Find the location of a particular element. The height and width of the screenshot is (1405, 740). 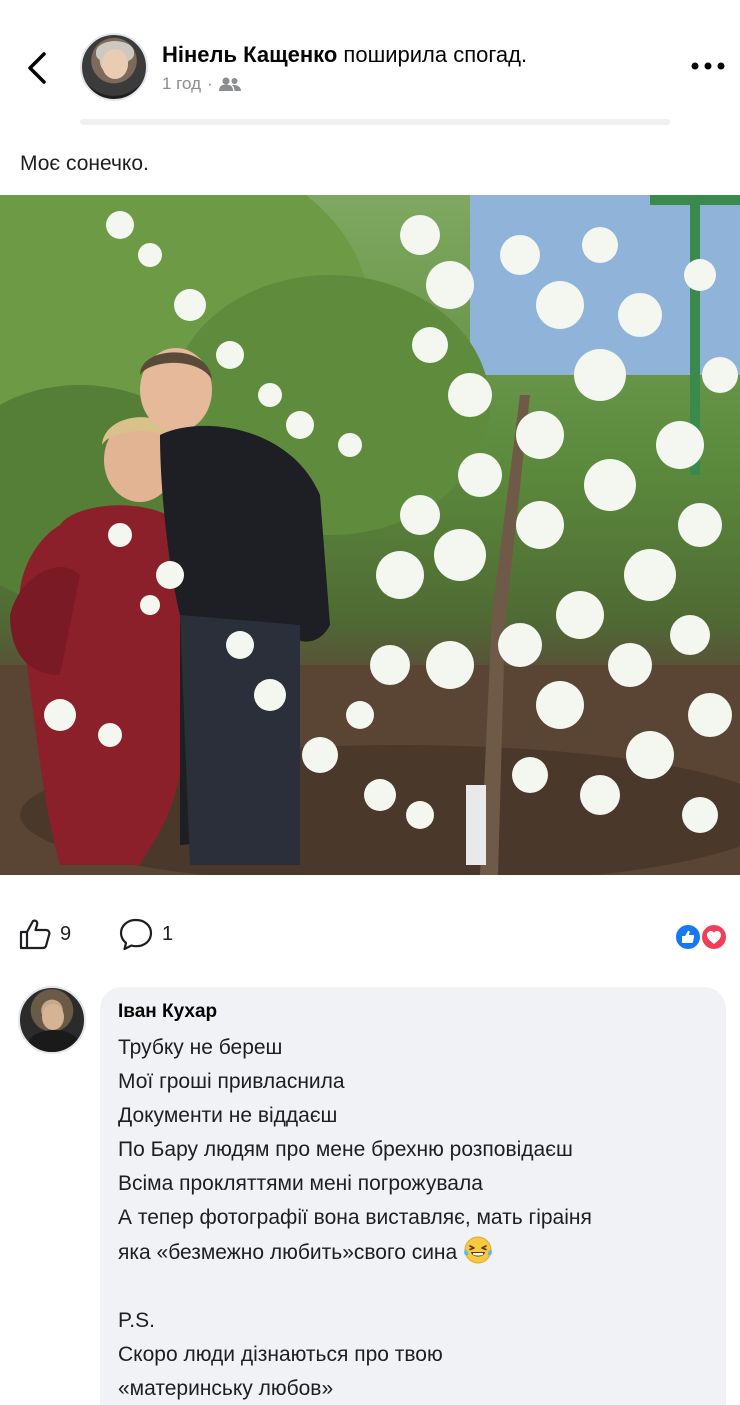

post-time: 1 год is located at coordinates (181, 84).